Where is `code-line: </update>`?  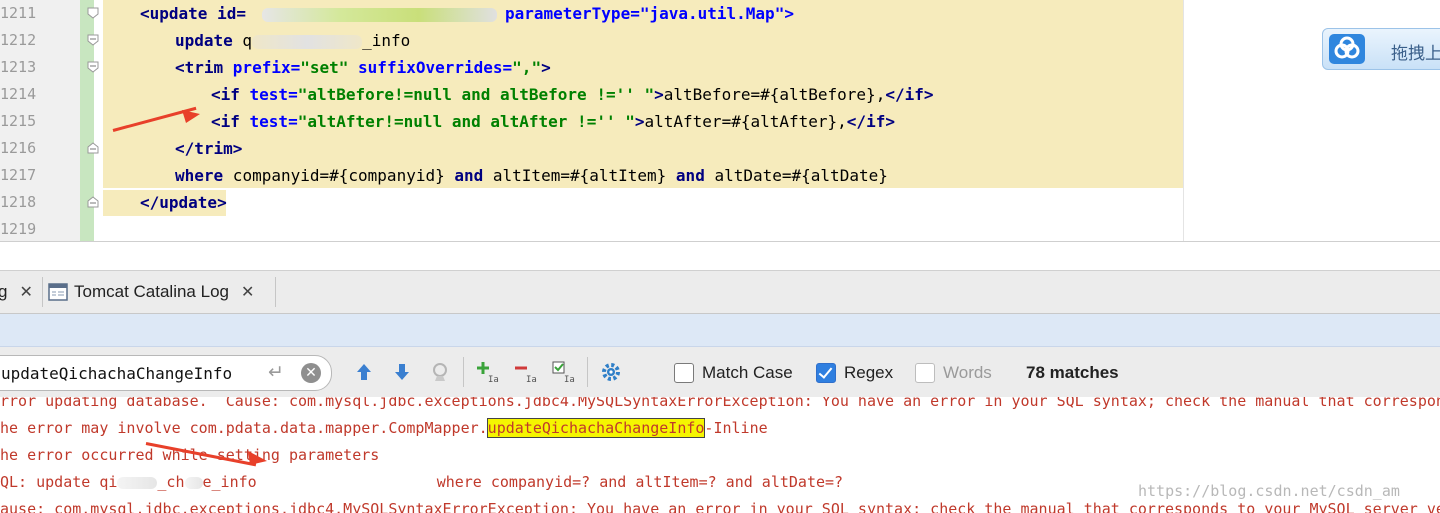 code-line: </update> is located at coordinates (183, 202).